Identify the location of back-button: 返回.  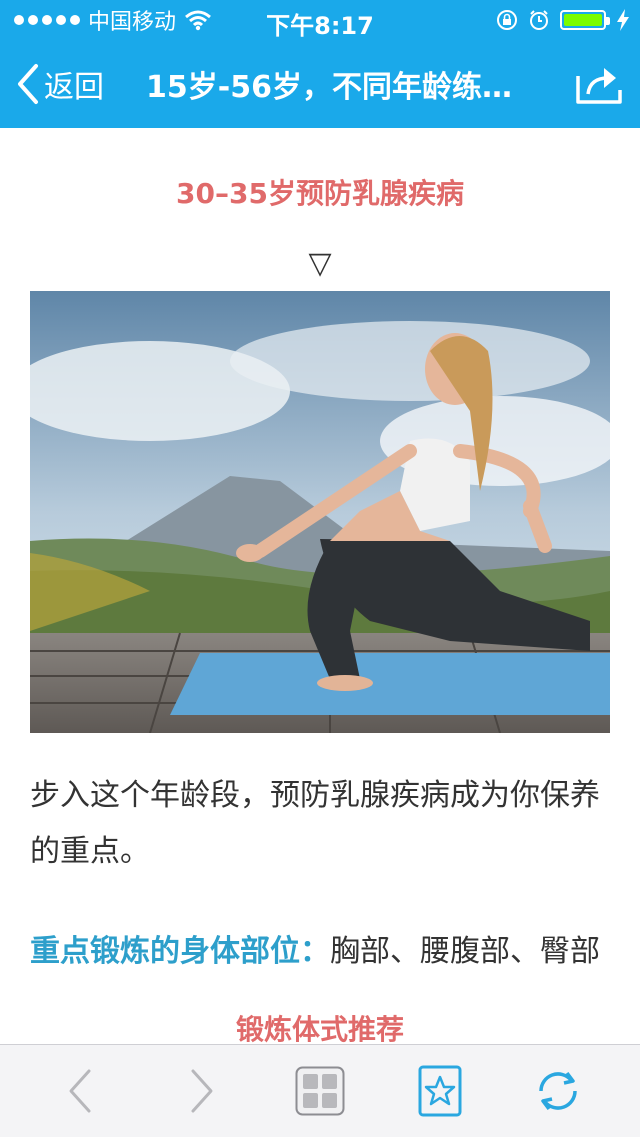
(59, 84).